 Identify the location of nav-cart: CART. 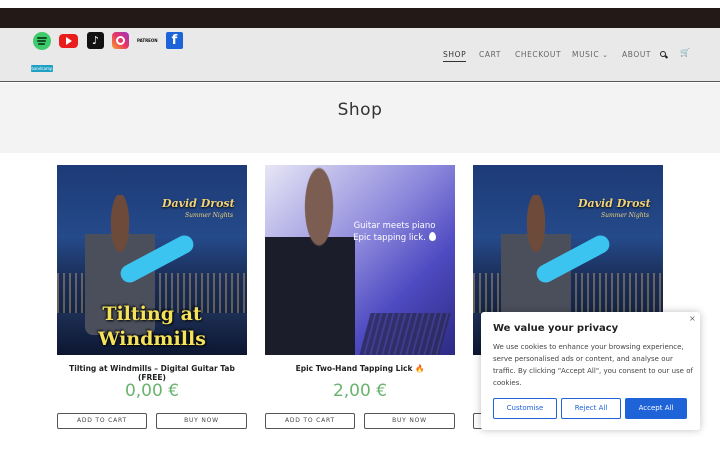
(490, 56).